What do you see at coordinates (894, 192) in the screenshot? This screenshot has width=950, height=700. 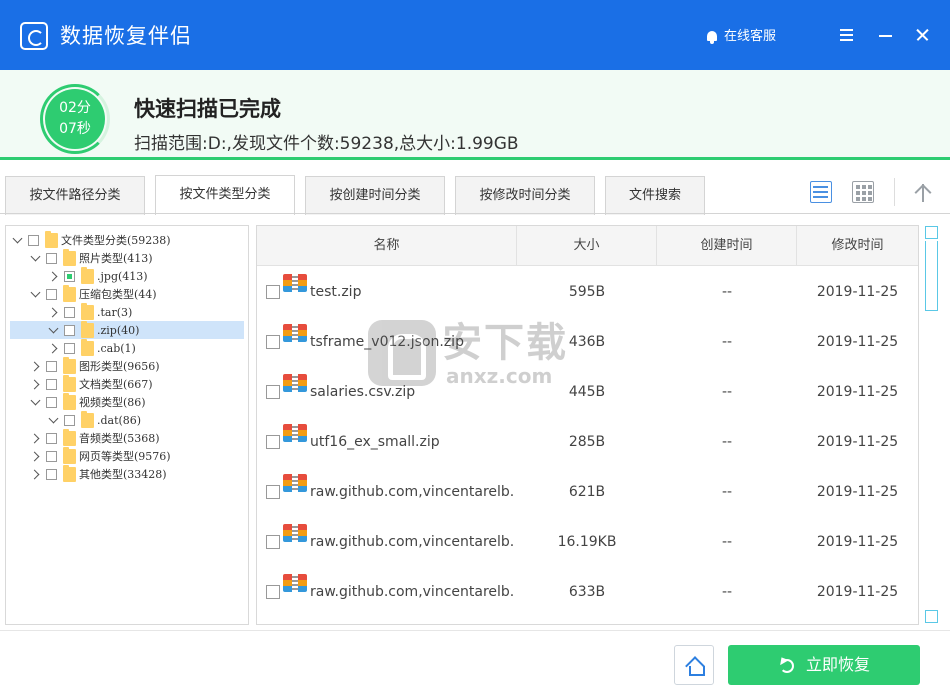 I see `toolbar-divider` at bounding box center [894, 192].